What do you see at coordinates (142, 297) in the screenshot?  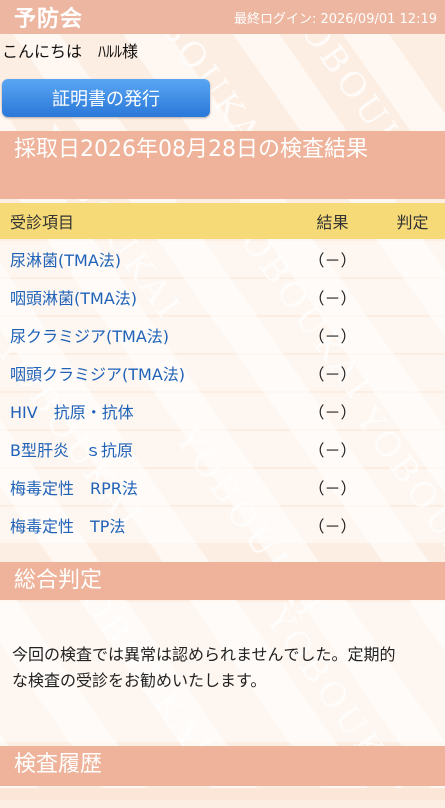 I see `test-item-name: 咽頭淋菌(TMA法)` at bounding box center [142, 297].